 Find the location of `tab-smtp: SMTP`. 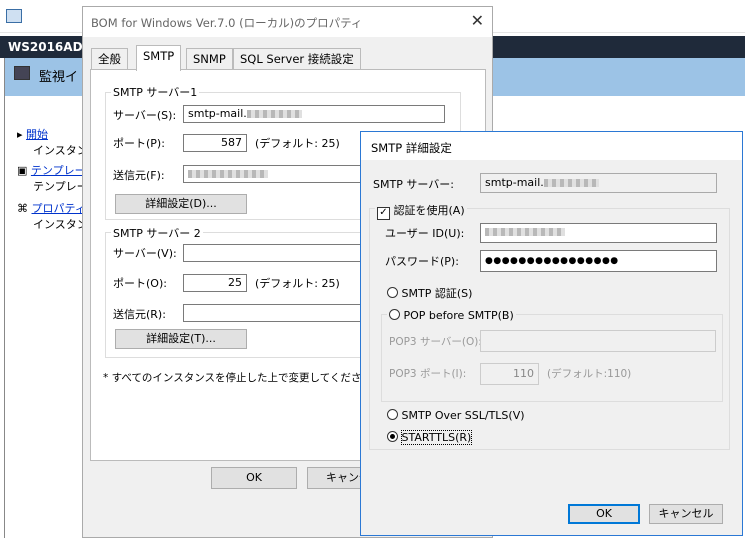

tab-smtp: SMTP is located at coordinates (159, 58).